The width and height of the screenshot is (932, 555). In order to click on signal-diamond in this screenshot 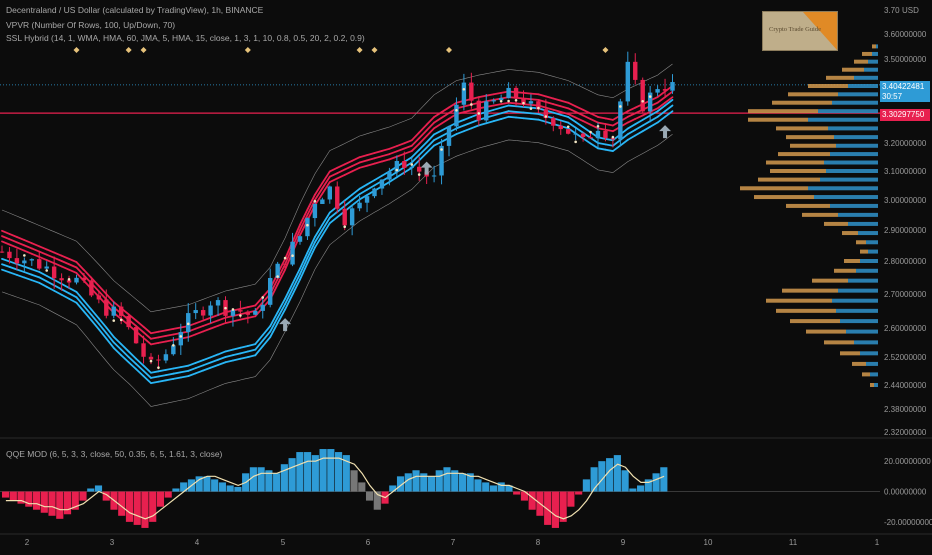, I will do `click(76, 50)`.